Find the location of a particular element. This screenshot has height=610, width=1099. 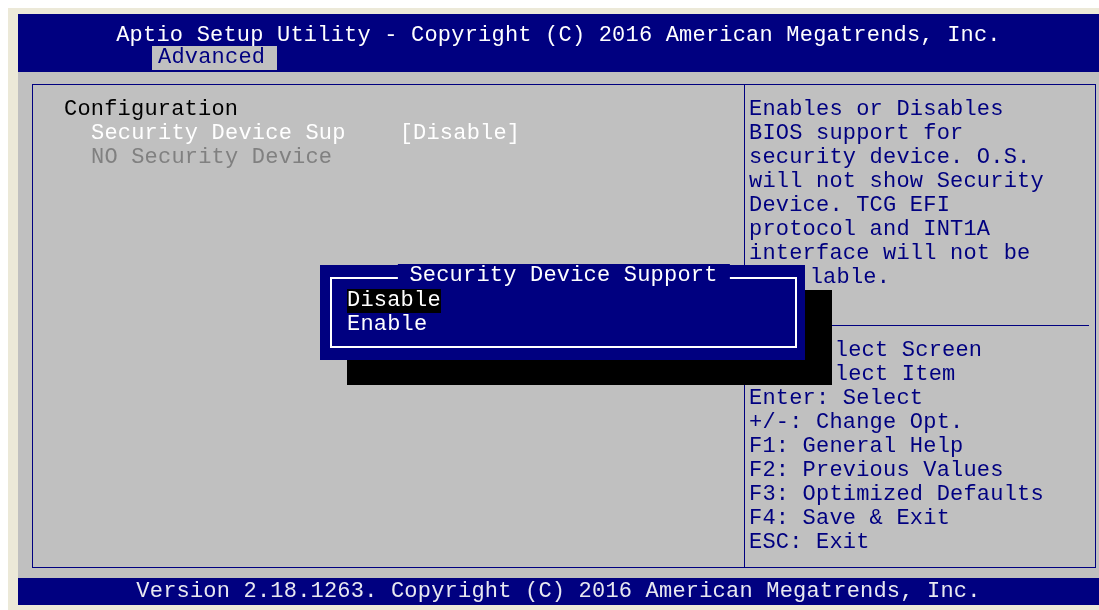

window-title: Aptio Setup Utility - Copyright (C) 2016 American Megatrends, Inc. is located at coordinates (558, 36).